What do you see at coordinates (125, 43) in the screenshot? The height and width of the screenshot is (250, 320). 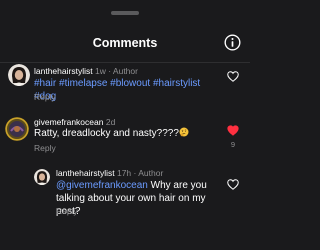 I see `page-title: Comments` at bounding box center [125, 43].